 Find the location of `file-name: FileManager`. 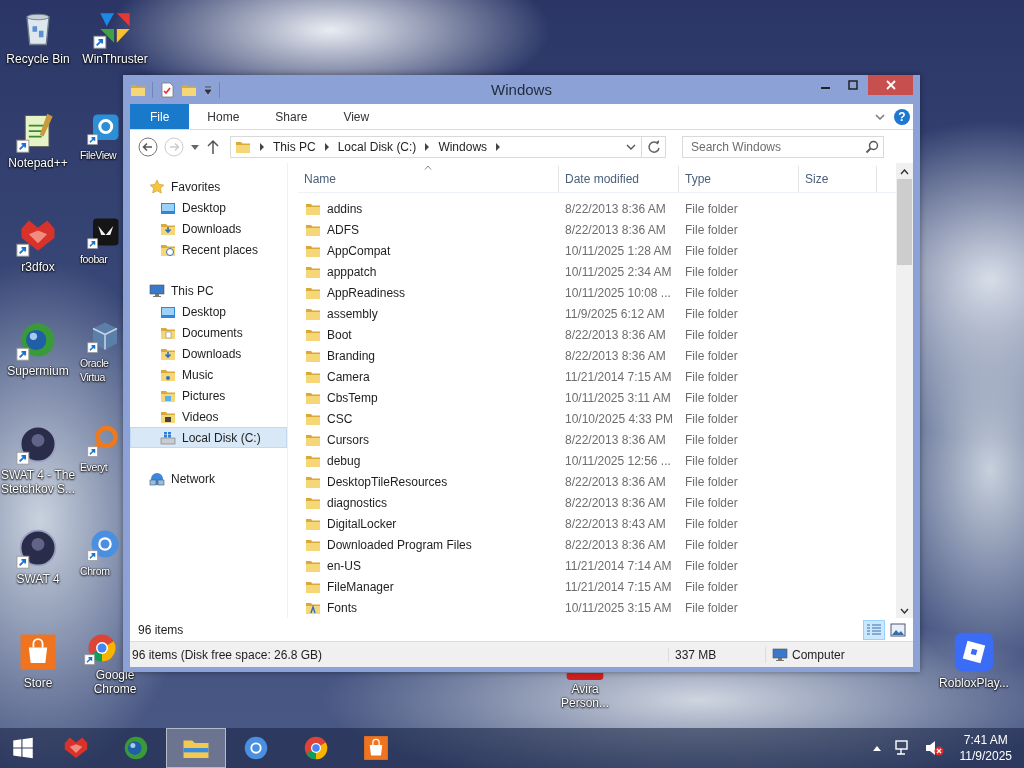

file-name: FileManager is located at coordinates (360, 586).